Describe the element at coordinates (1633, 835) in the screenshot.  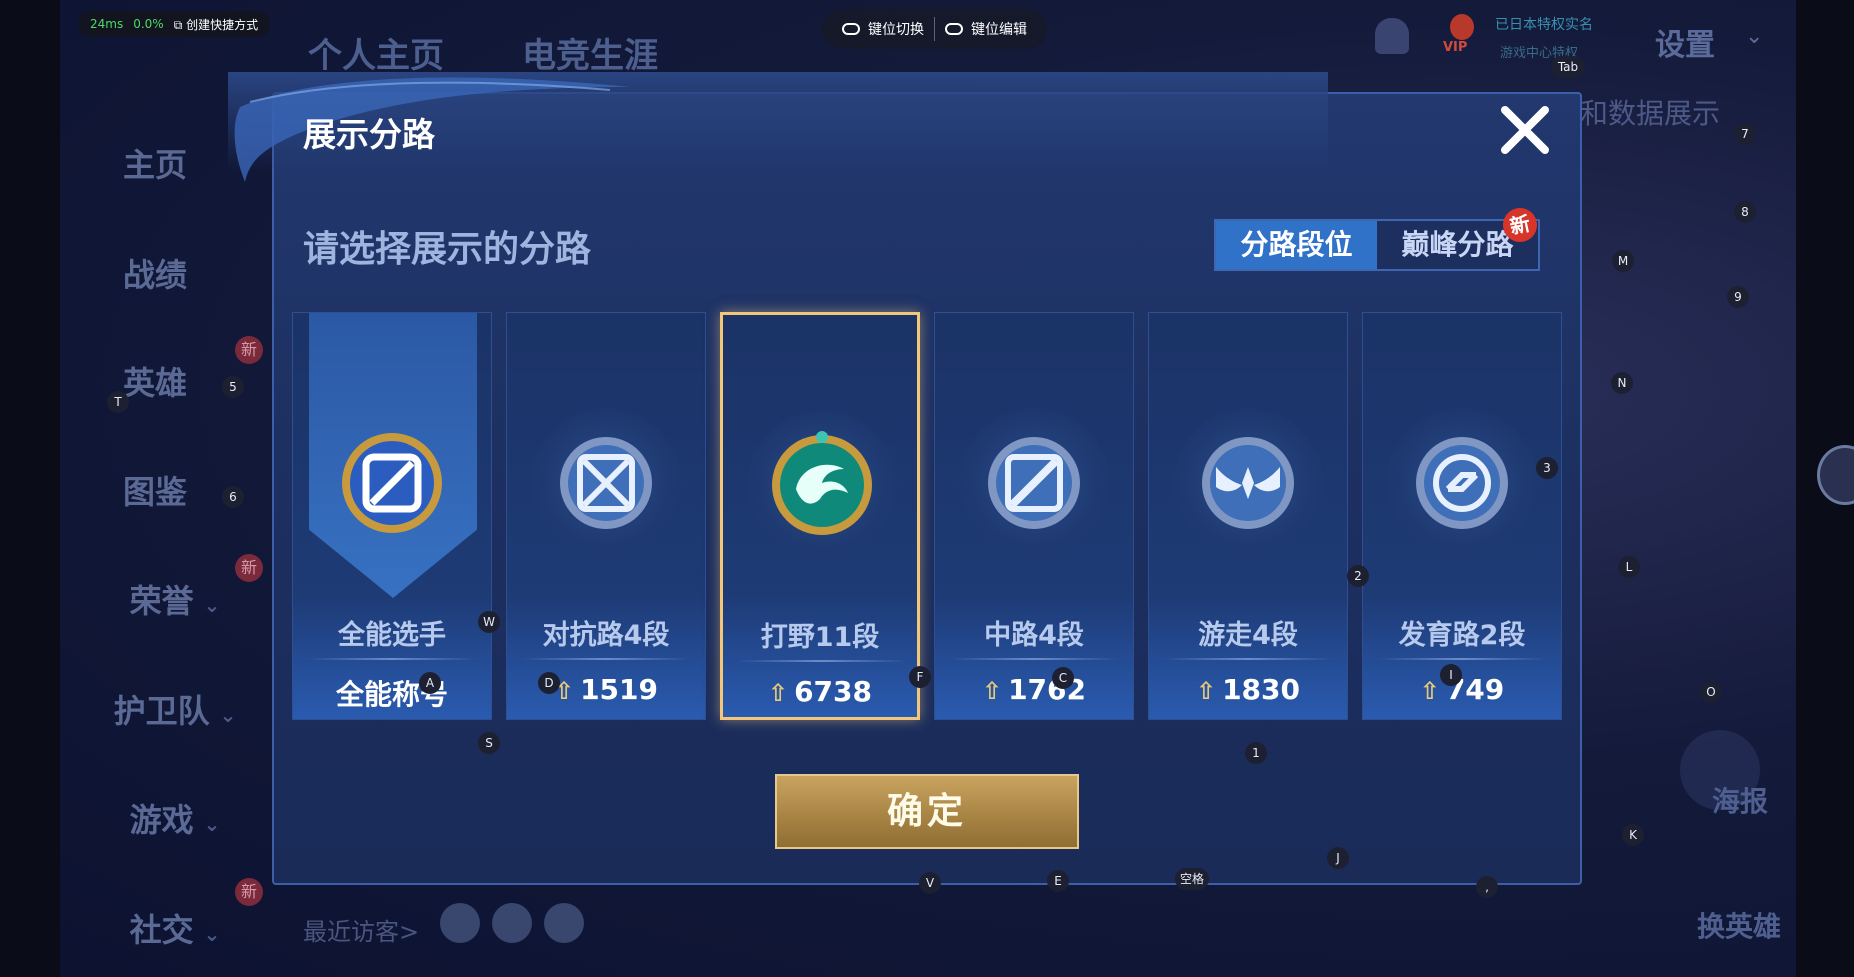
I see `key-hint: K` at that location.